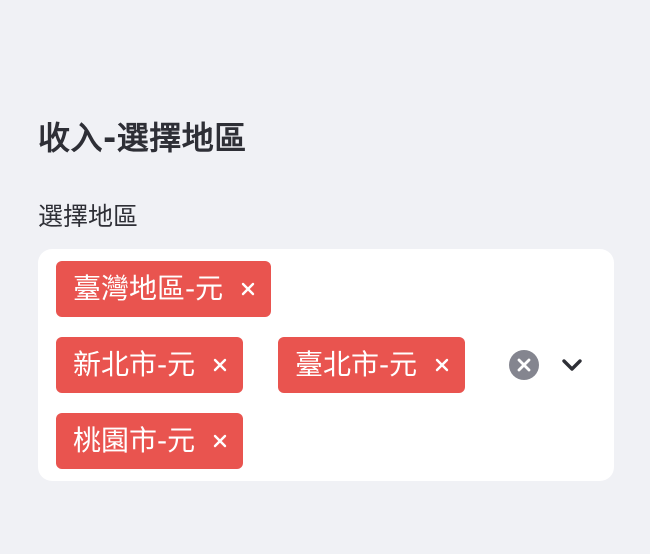 This screenshot has width=650, height=554. Describe the element at coordinates (134, 364) in the screenshot. I see `tag-label: 新北市-元` at that location.